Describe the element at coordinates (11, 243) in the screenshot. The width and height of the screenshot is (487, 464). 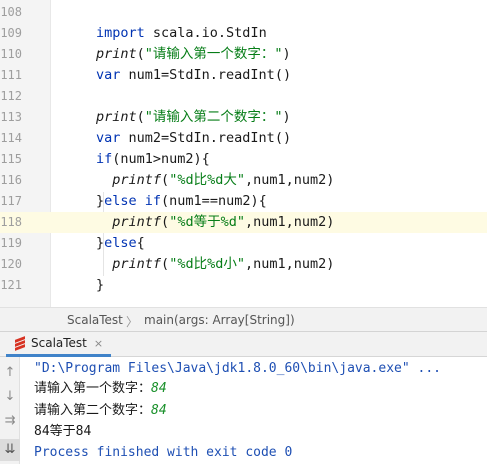
I see `line-number: 119` at that location.